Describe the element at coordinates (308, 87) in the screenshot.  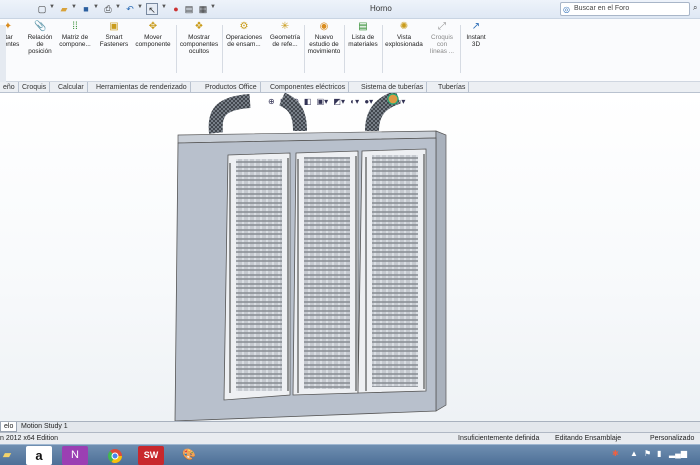
I see `tab-electrical-components: Componentes eléctricos` at that location.